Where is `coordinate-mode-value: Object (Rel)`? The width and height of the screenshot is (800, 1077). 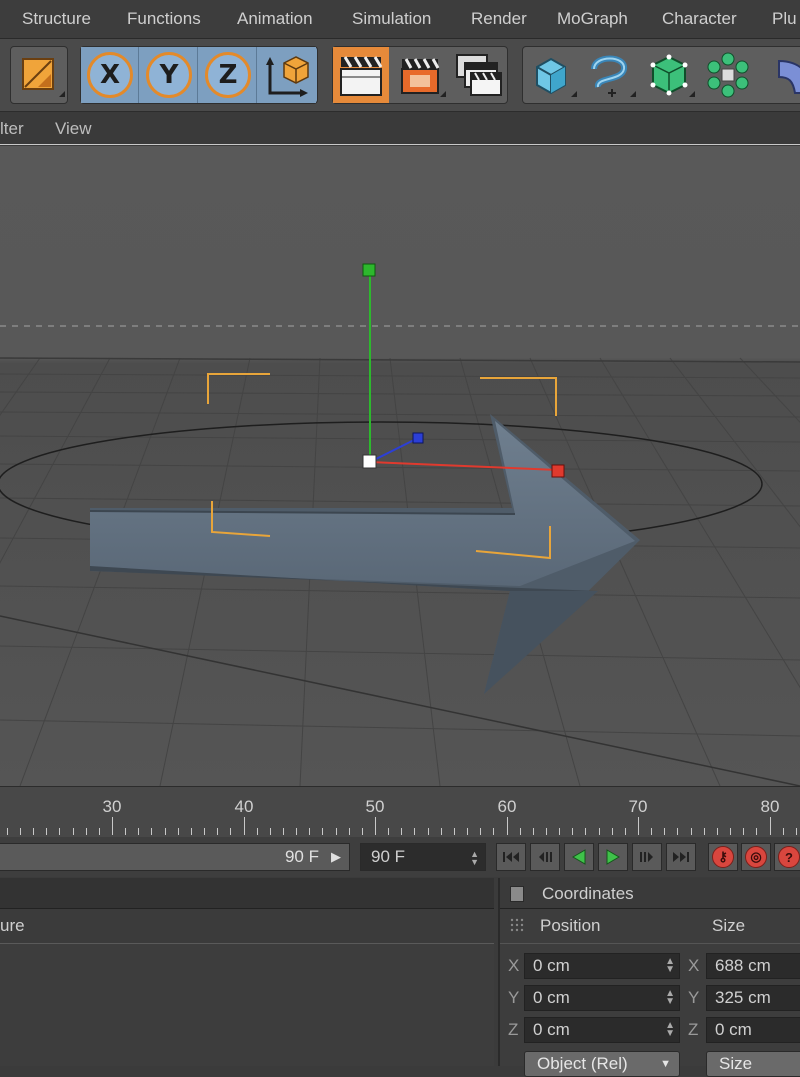 coordinate-mode-value: Object (Rel) is located at coordinates (582, 1063).